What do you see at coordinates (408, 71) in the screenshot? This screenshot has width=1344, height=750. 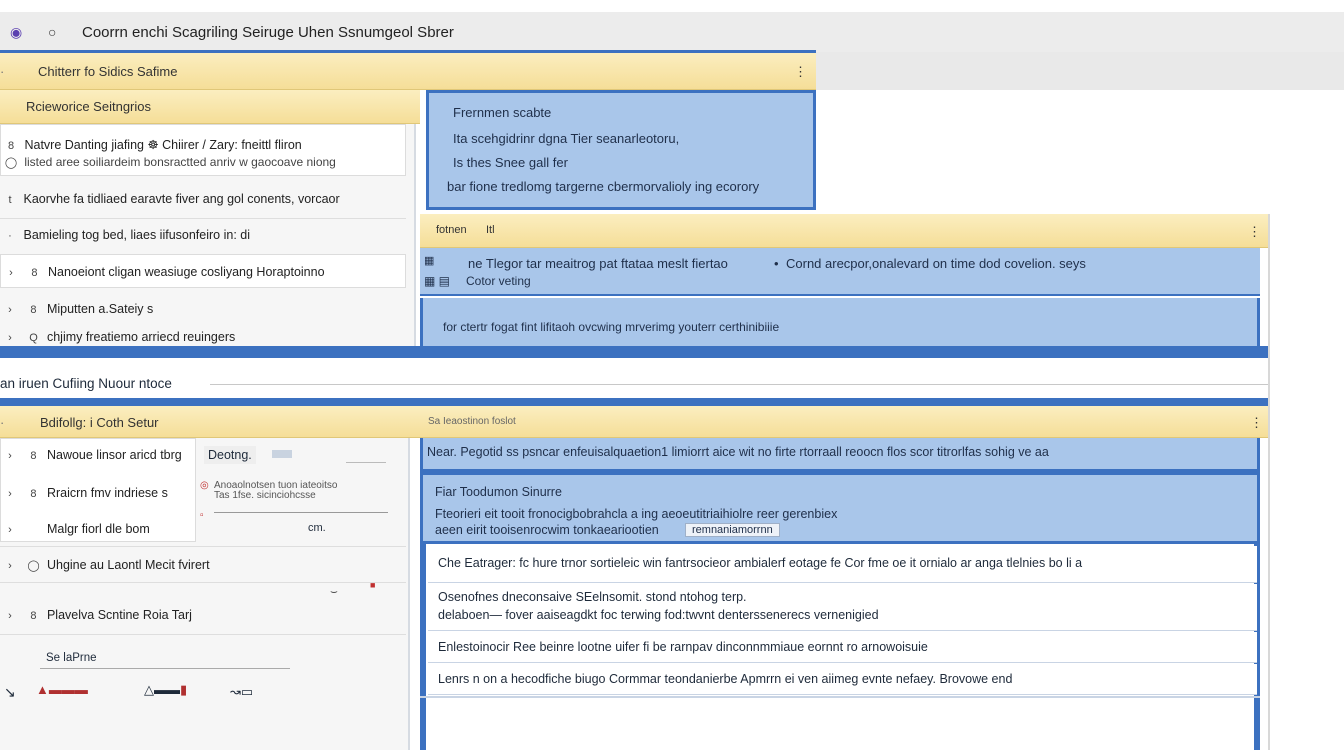 I see `top-section-header: · Chitterr fo Sidics Safime ⋮` at bounding box center [408, 71].